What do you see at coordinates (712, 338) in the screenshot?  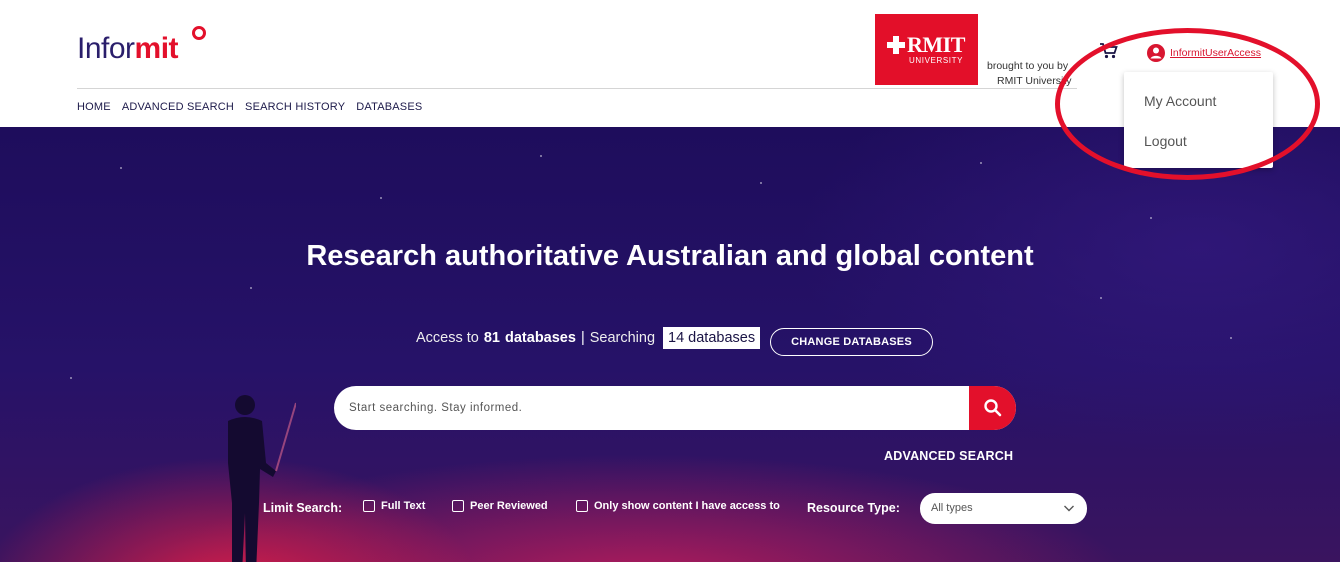 I see `searching-databases-chip: 14 databases` at bounding box center [712, 338].